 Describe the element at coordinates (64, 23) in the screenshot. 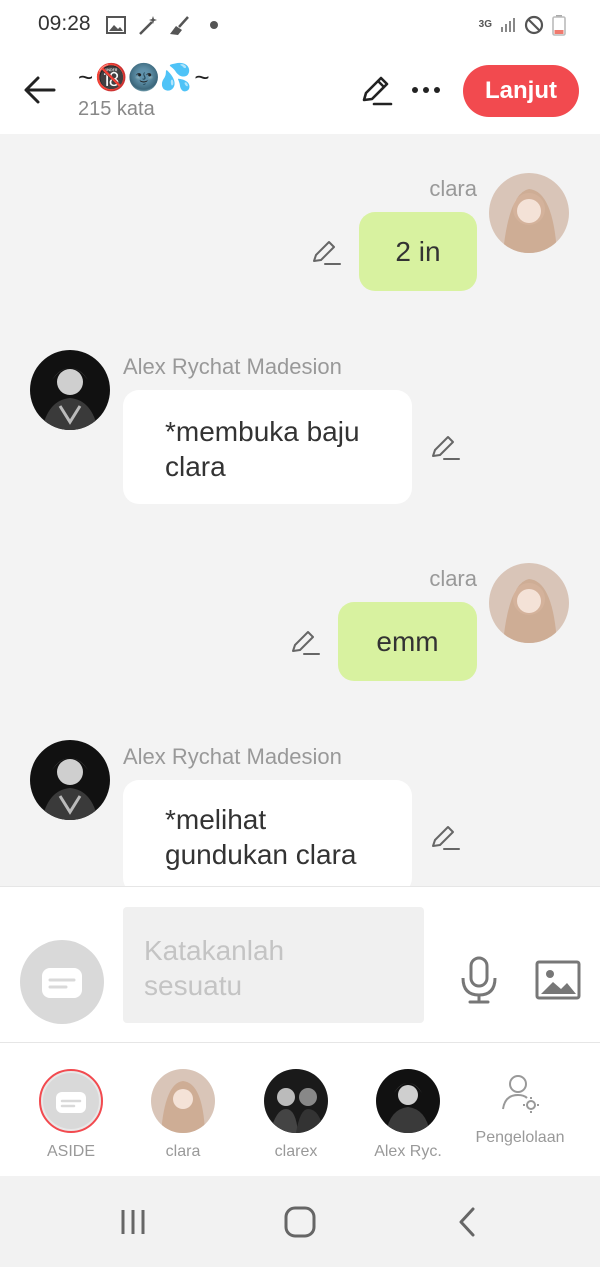

I see `status-time: 09:28` at that location.